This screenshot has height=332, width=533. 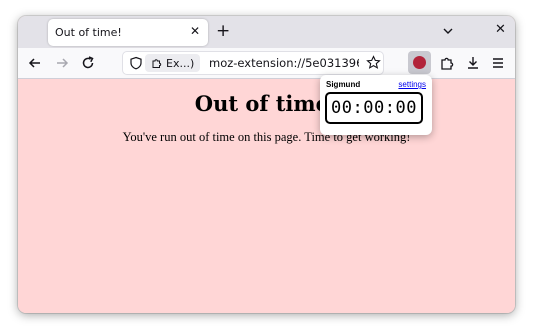 What do you see at coordinates (157, 63) in the screenshot?
I see `puzzle-icon` at bounding box center [157, 63].